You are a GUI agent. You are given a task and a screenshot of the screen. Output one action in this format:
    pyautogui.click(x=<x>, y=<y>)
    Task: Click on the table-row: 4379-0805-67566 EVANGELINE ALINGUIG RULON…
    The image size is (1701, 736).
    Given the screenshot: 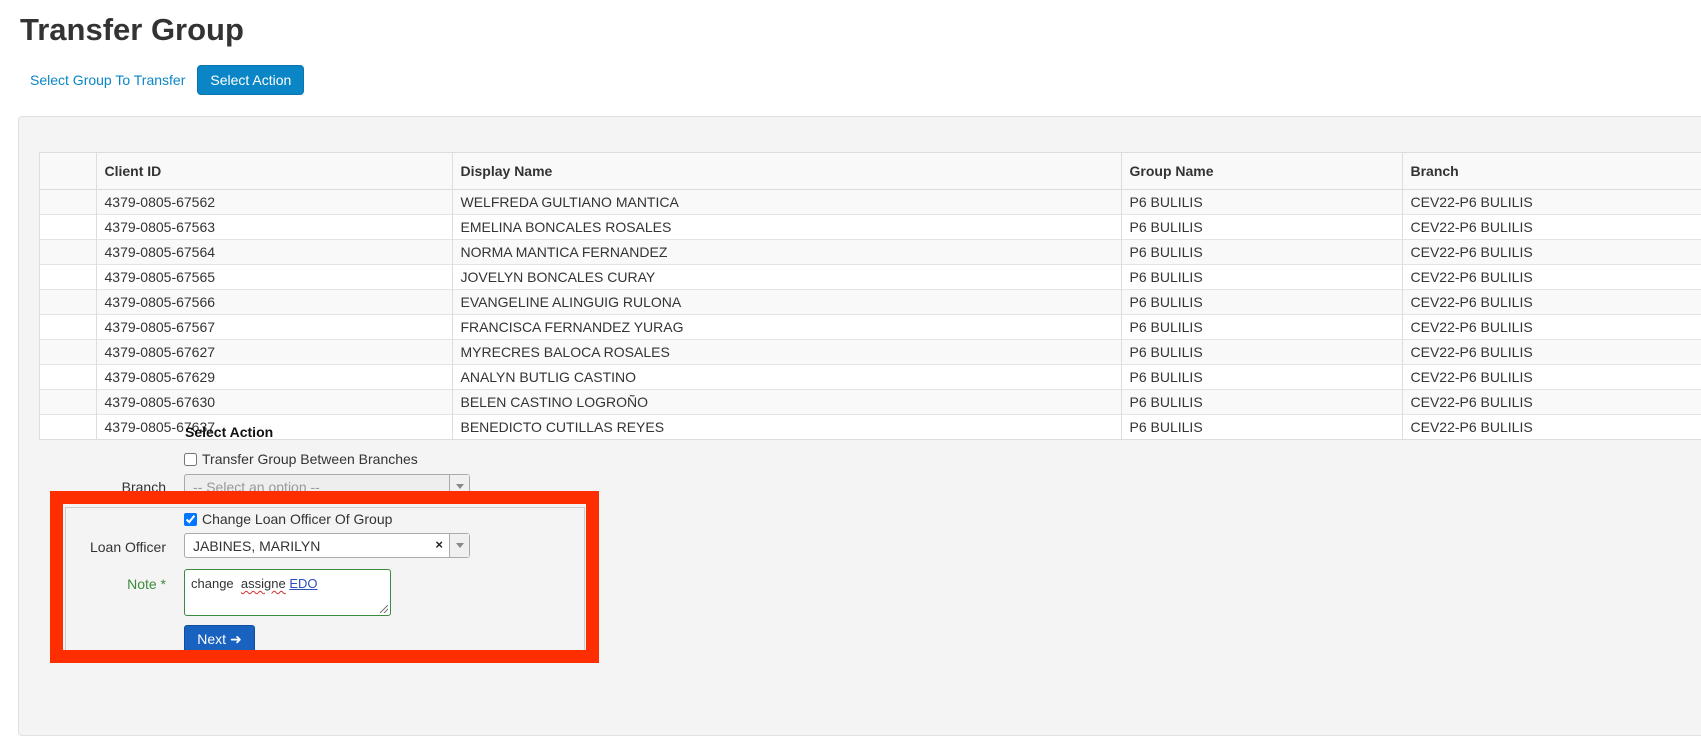 What is the action you would take?
    pyautogui.click(x=870, y=301)
    